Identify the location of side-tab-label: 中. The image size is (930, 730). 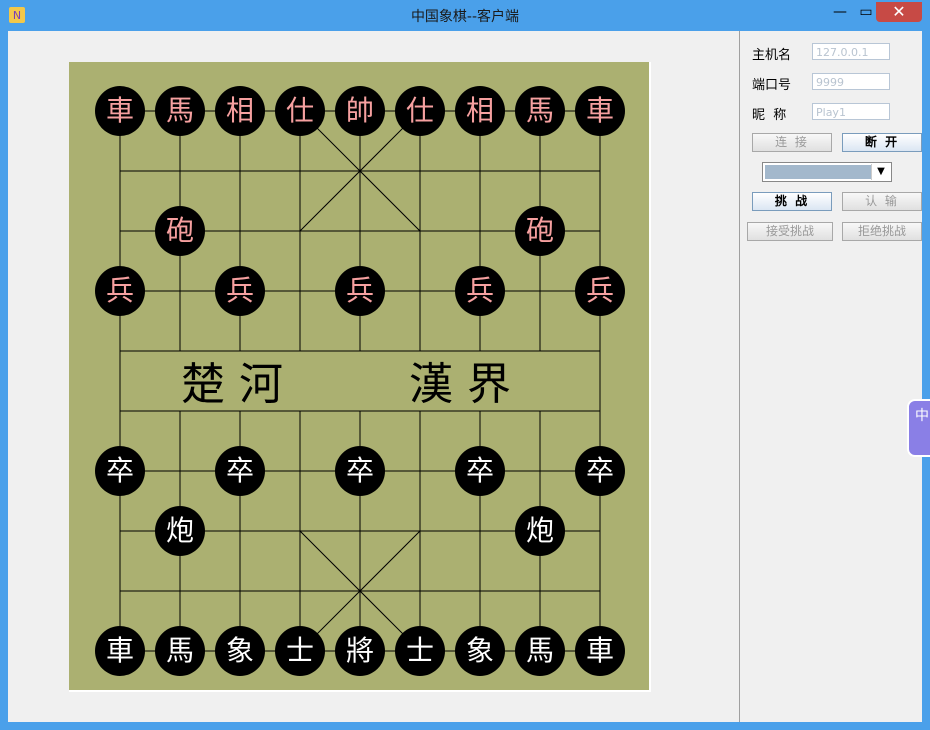
(922, 416).